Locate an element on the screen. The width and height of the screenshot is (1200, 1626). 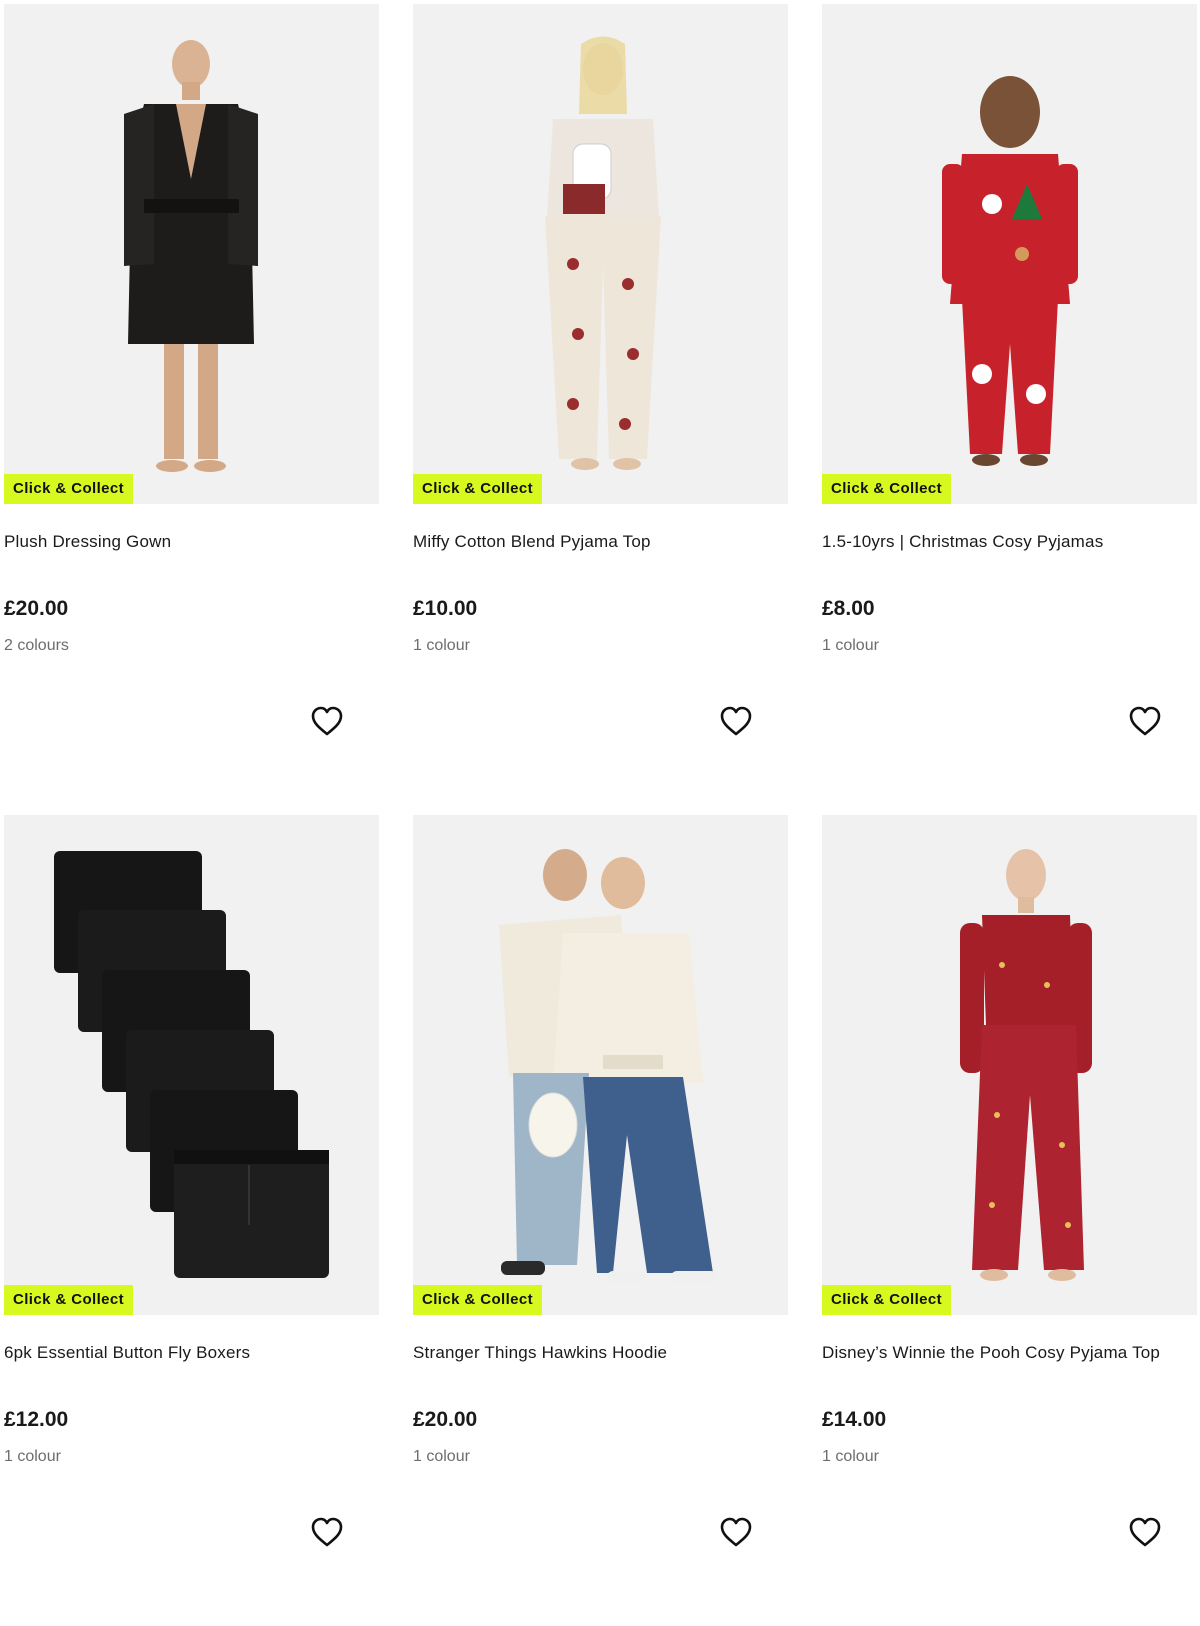
product-title: Stranger Things Hawkins Hoodie is located at coordinates (540, 1353).